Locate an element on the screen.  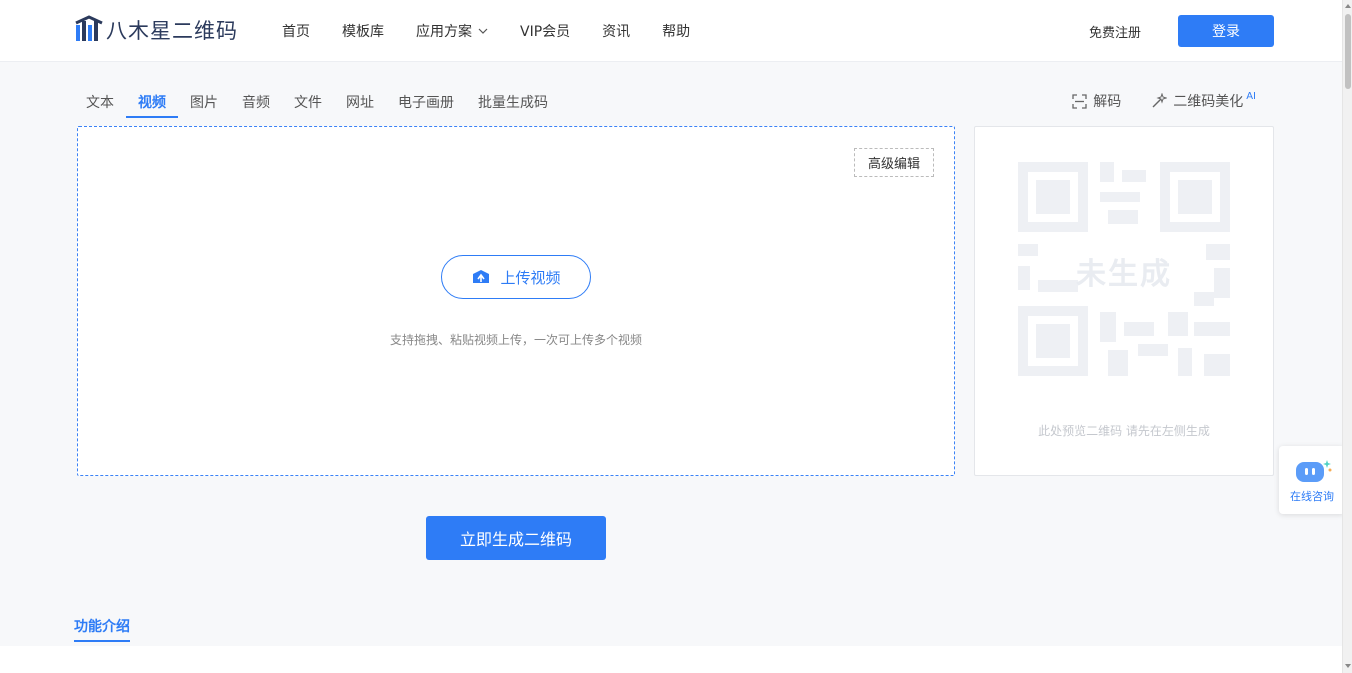
nav-solutions: 应用方案 is located at coordinates (452, 31).